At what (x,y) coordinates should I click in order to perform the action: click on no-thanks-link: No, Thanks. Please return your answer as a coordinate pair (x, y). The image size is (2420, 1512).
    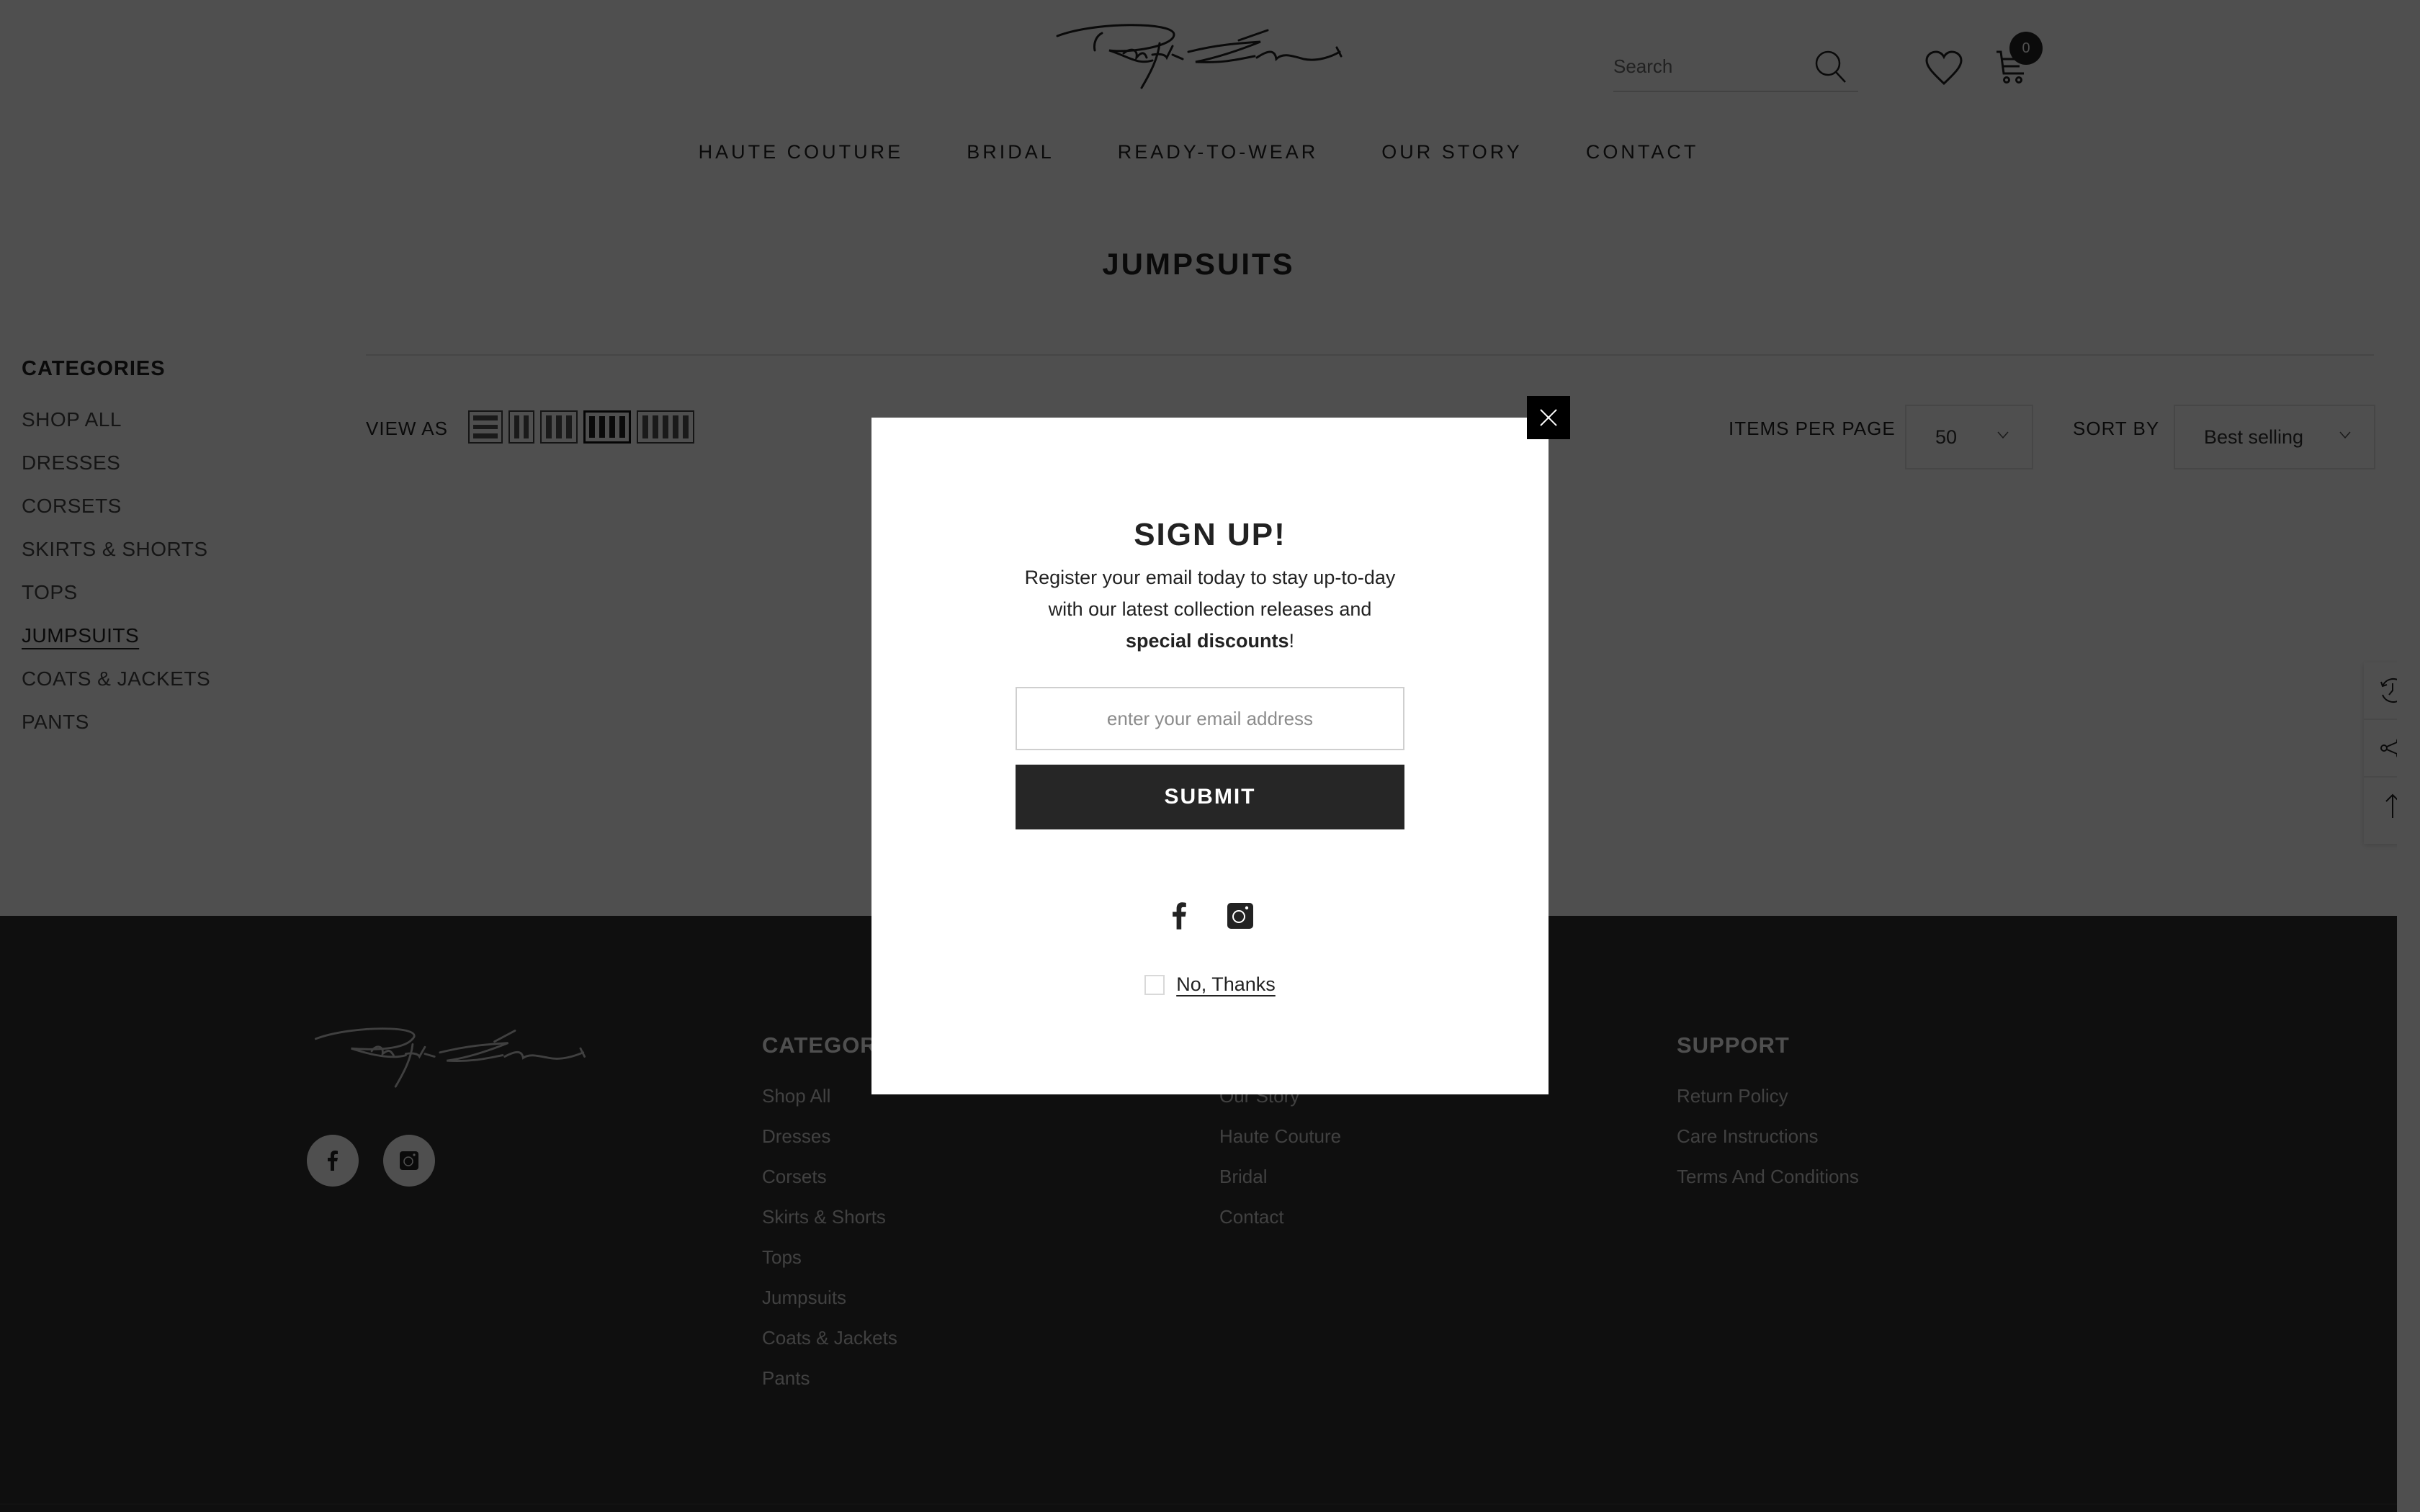
    Looking at the image, I should click on (1226, 984).